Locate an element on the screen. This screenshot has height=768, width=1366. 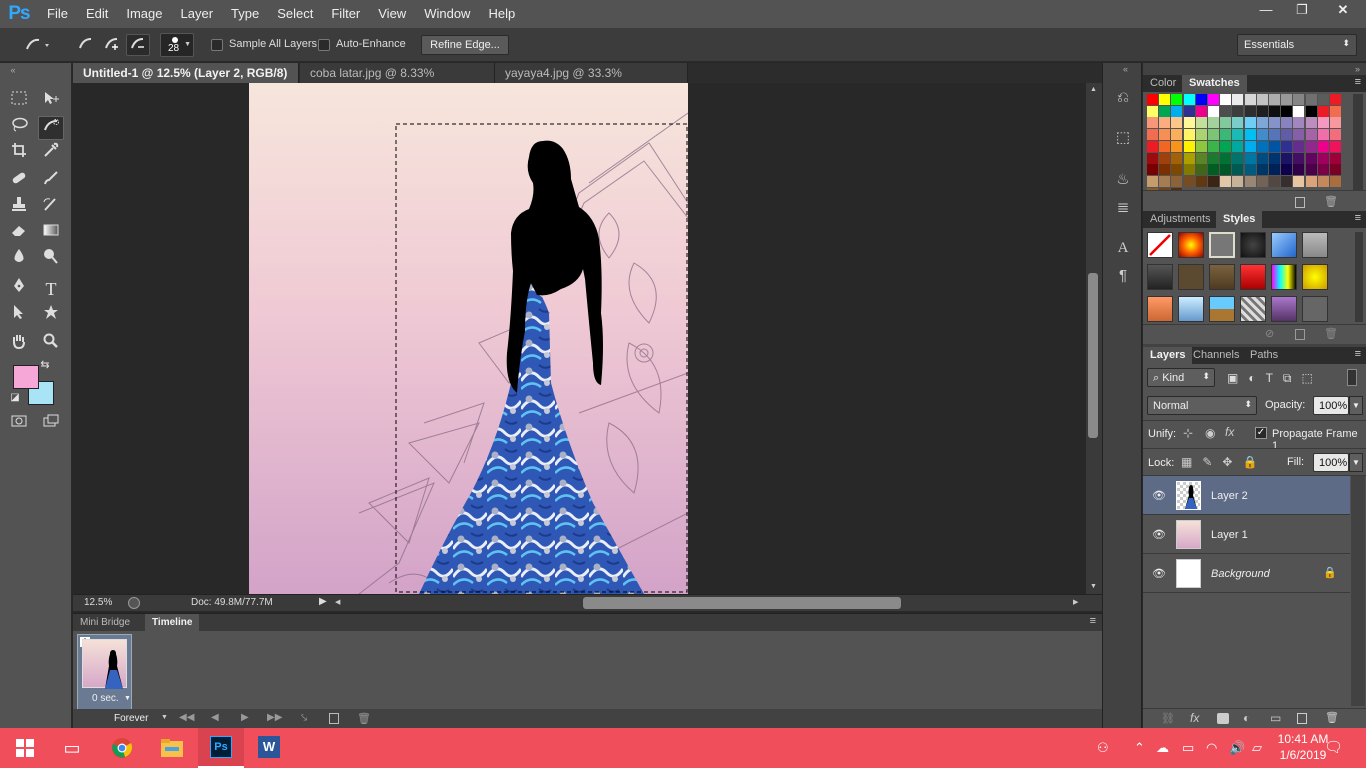
style-frame is located at coordinates (1222, 245).